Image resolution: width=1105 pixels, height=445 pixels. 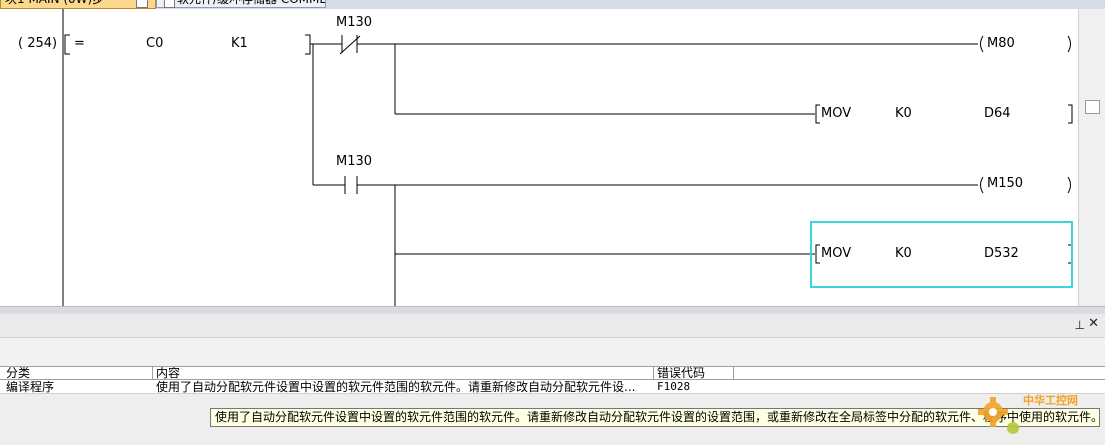 What do you see at coordinates (836, 114) in the screenshot?
I see `mov-instruction-1: MOV` at bounding box center [836, 114].